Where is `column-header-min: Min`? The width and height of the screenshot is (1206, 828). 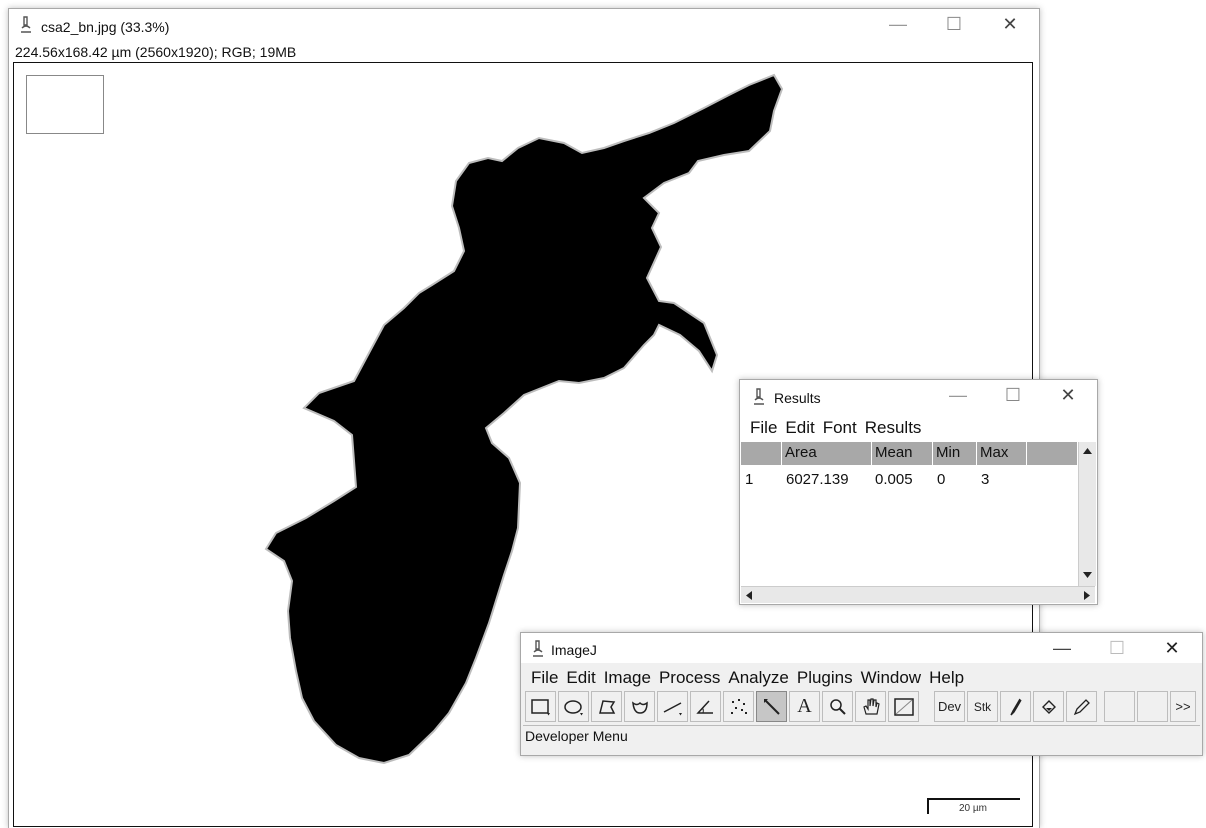
column-header-min: Min is located at coordinates (948, 452).